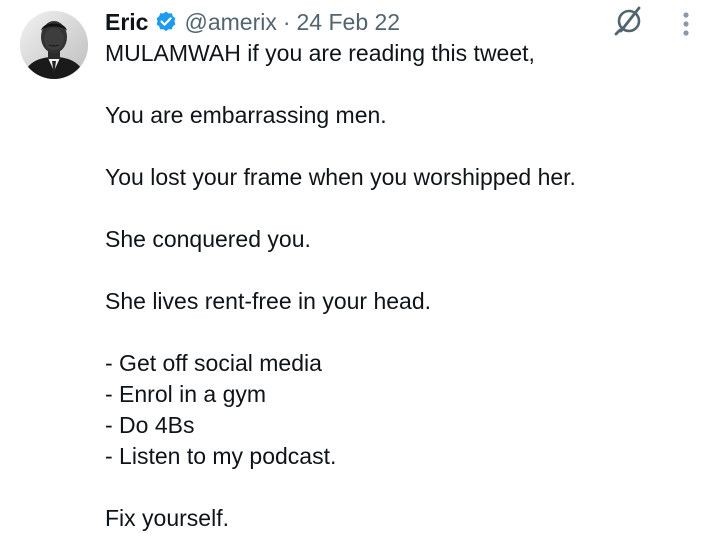 This screenshot has height=559, width=720. Describe the element at coordinates (230, 22) in the screenshot. I see `author-handle: @amerix` at that location.